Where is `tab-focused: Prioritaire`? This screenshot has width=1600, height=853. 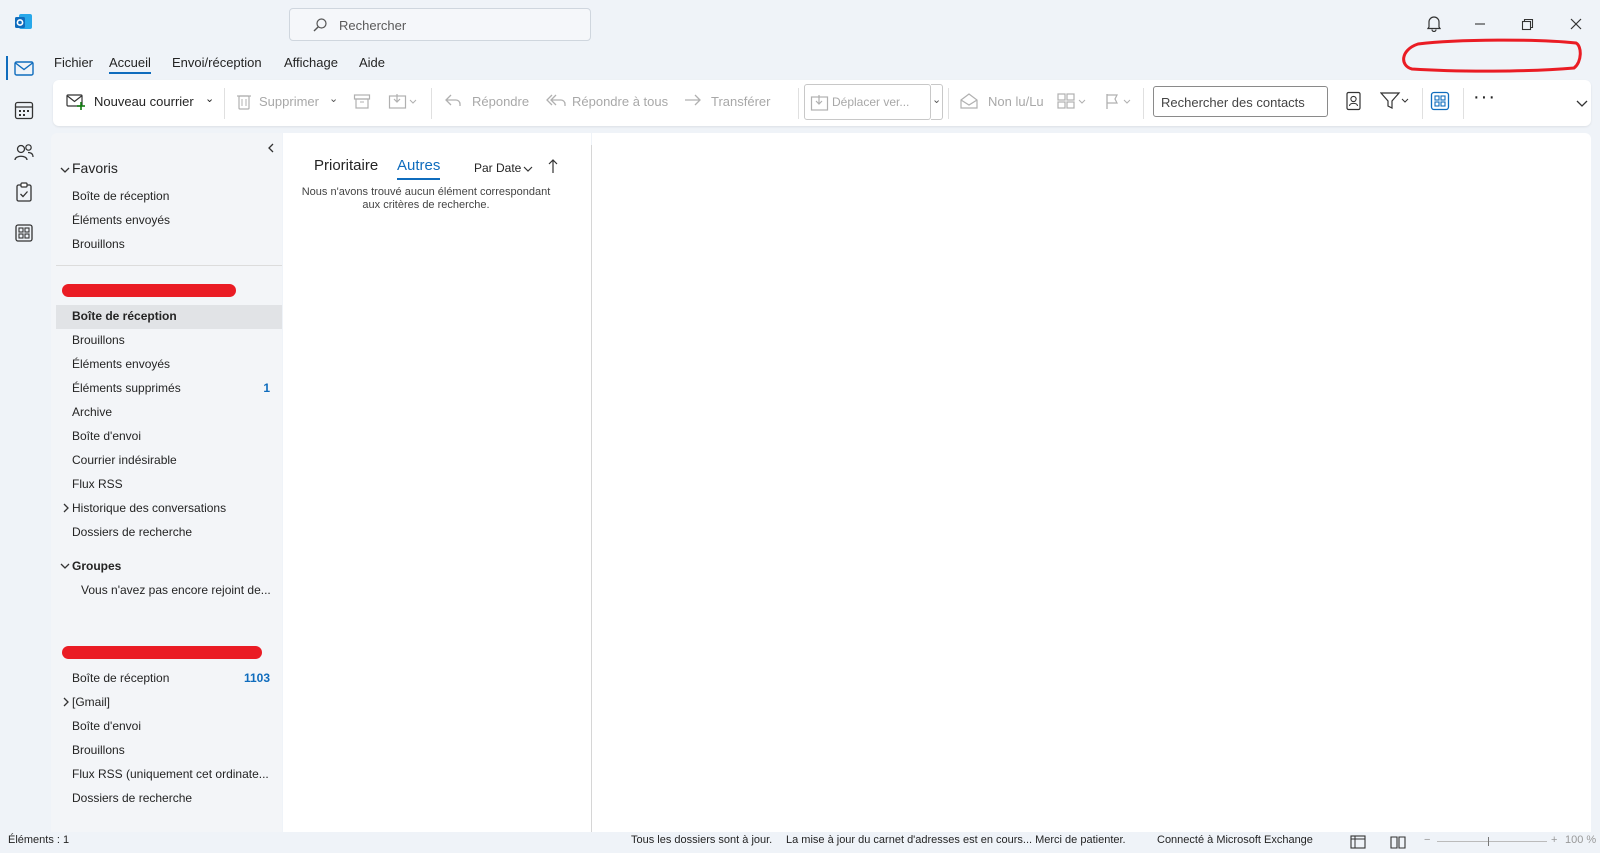
tab-focused: Prioritaire is located at coordinates (346, 165).